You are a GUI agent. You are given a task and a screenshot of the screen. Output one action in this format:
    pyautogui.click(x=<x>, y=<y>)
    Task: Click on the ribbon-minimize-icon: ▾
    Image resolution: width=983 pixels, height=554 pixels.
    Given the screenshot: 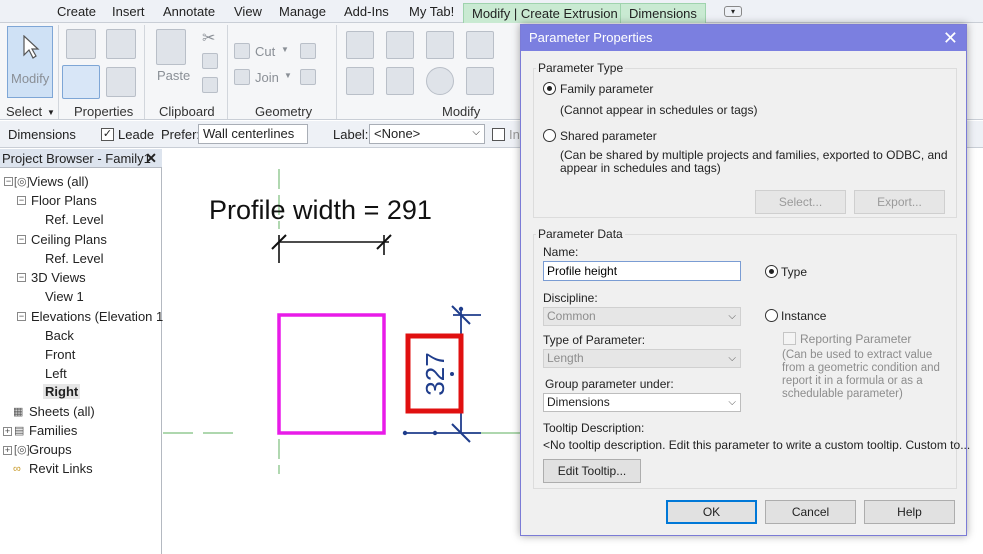 What is the action you would take?
    pyautogui.click(x=733, y=11)
    